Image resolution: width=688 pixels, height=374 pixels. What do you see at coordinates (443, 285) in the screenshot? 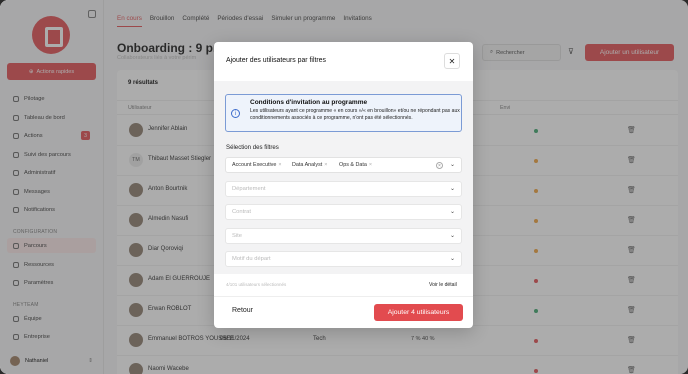
I see `see-detail-link: Voir le détail` at bounding box center [443, 285].